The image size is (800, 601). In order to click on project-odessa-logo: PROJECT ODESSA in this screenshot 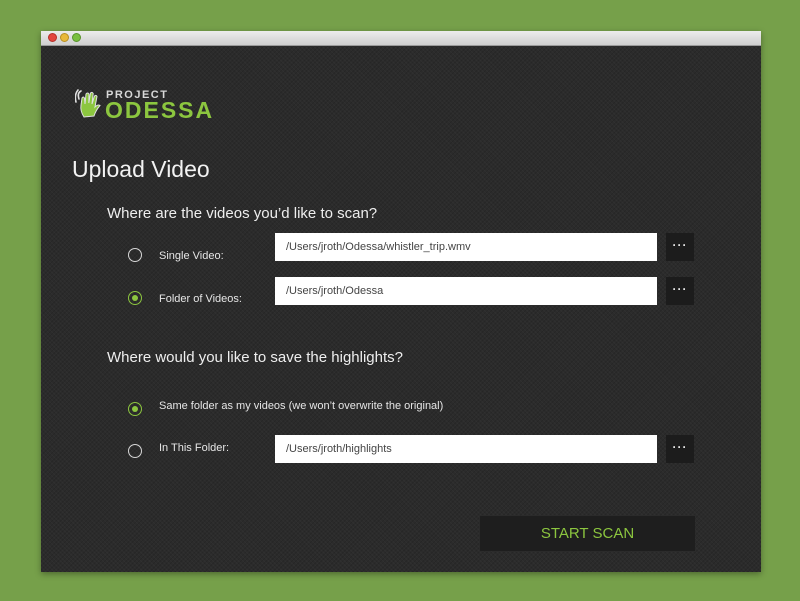, I will do `click(159, 106)`.